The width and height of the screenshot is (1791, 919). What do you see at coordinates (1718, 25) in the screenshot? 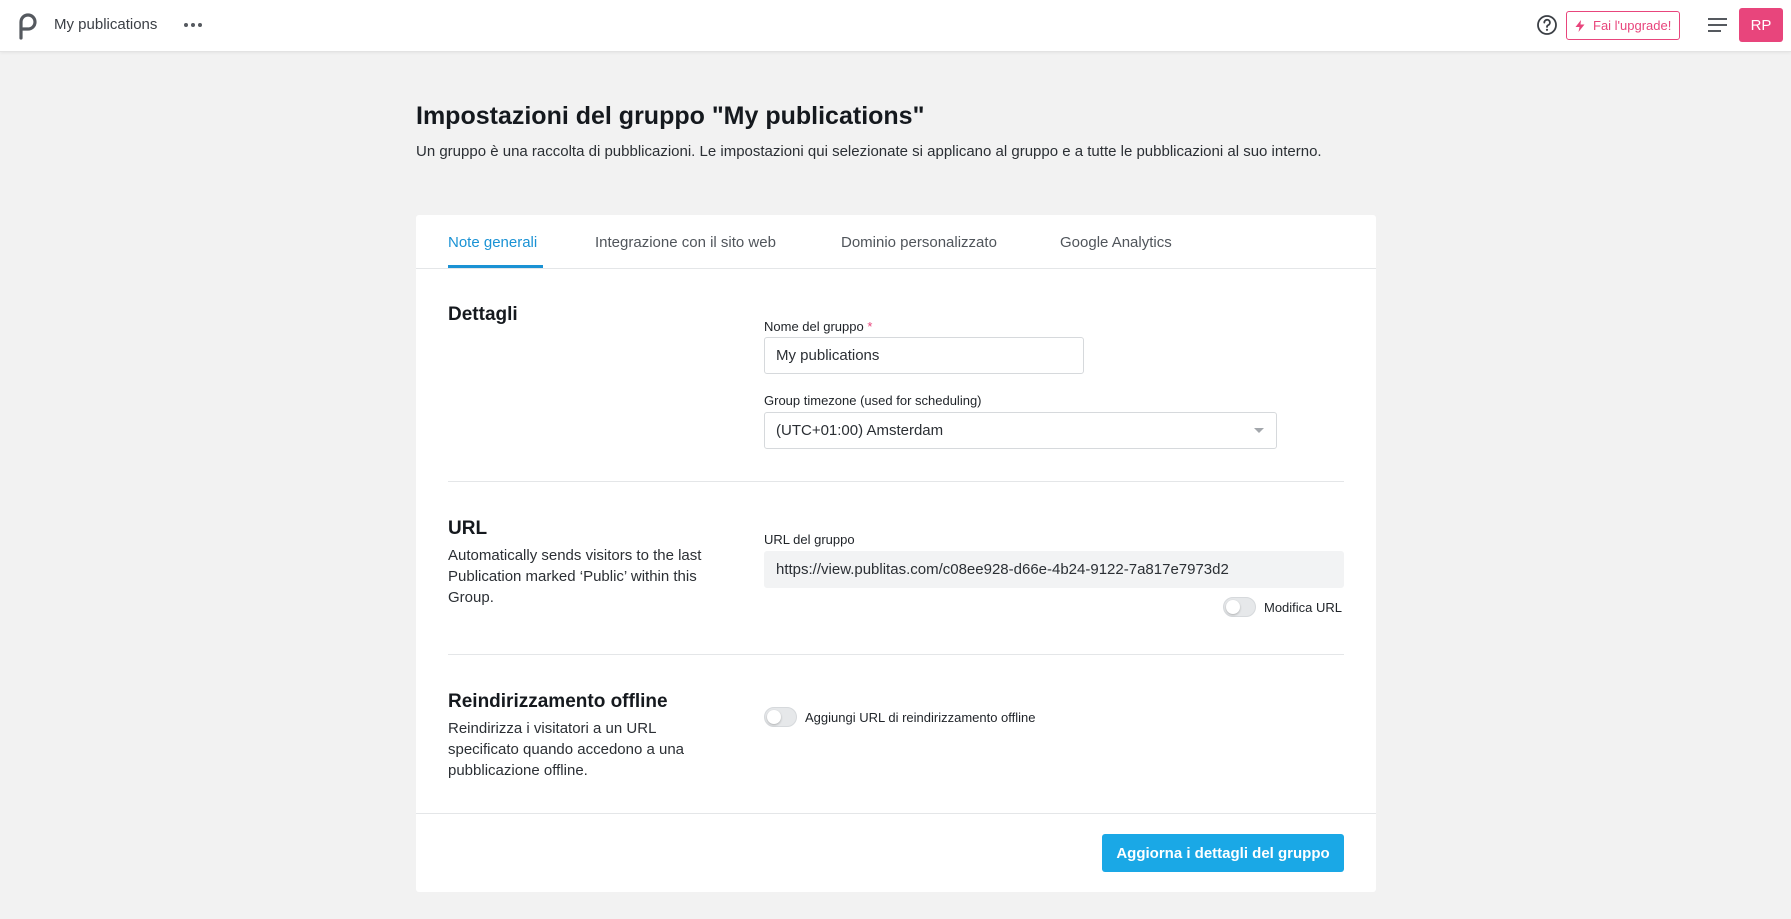
I see `hamburger-menu-icon` at bounding box center [1718, 25].